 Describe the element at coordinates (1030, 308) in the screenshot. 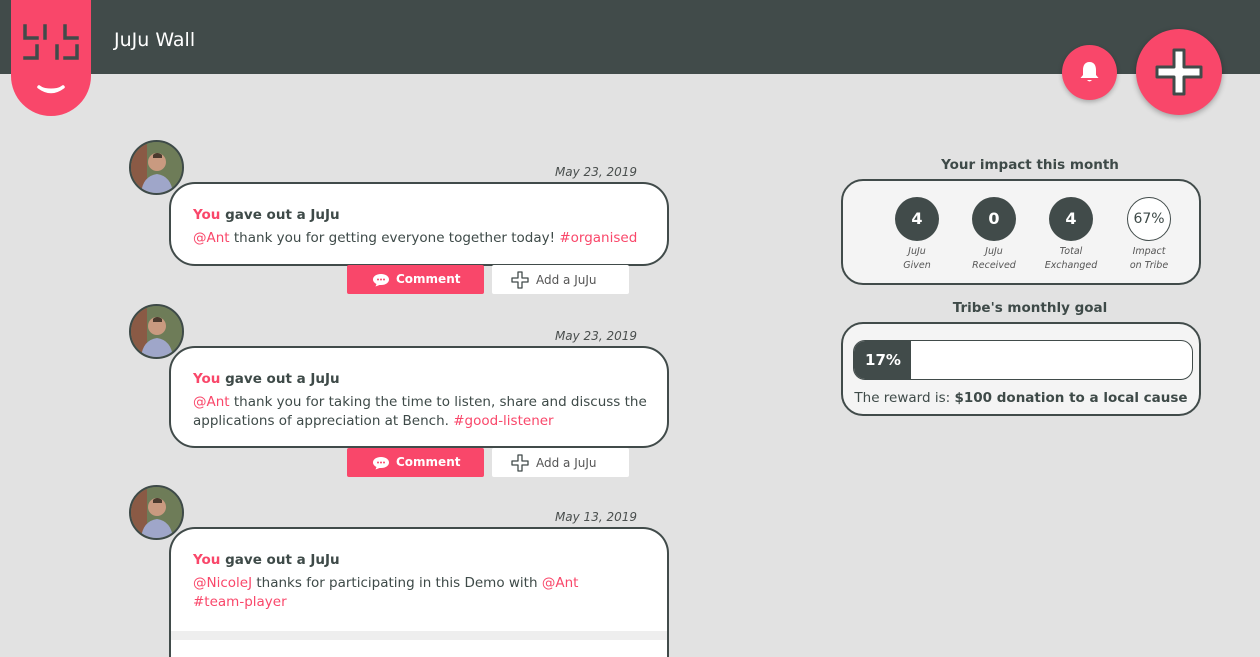

I see `goal-title: Tribe's monthly goal` at that location.